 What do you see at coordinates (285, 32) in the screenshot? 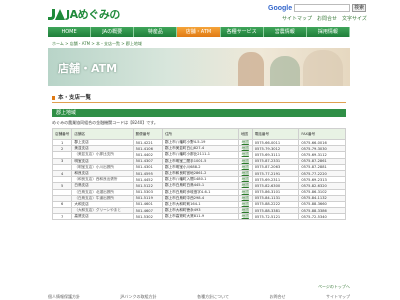
I see `nav-farming: 営農情報` at bounding box center [285, 32].